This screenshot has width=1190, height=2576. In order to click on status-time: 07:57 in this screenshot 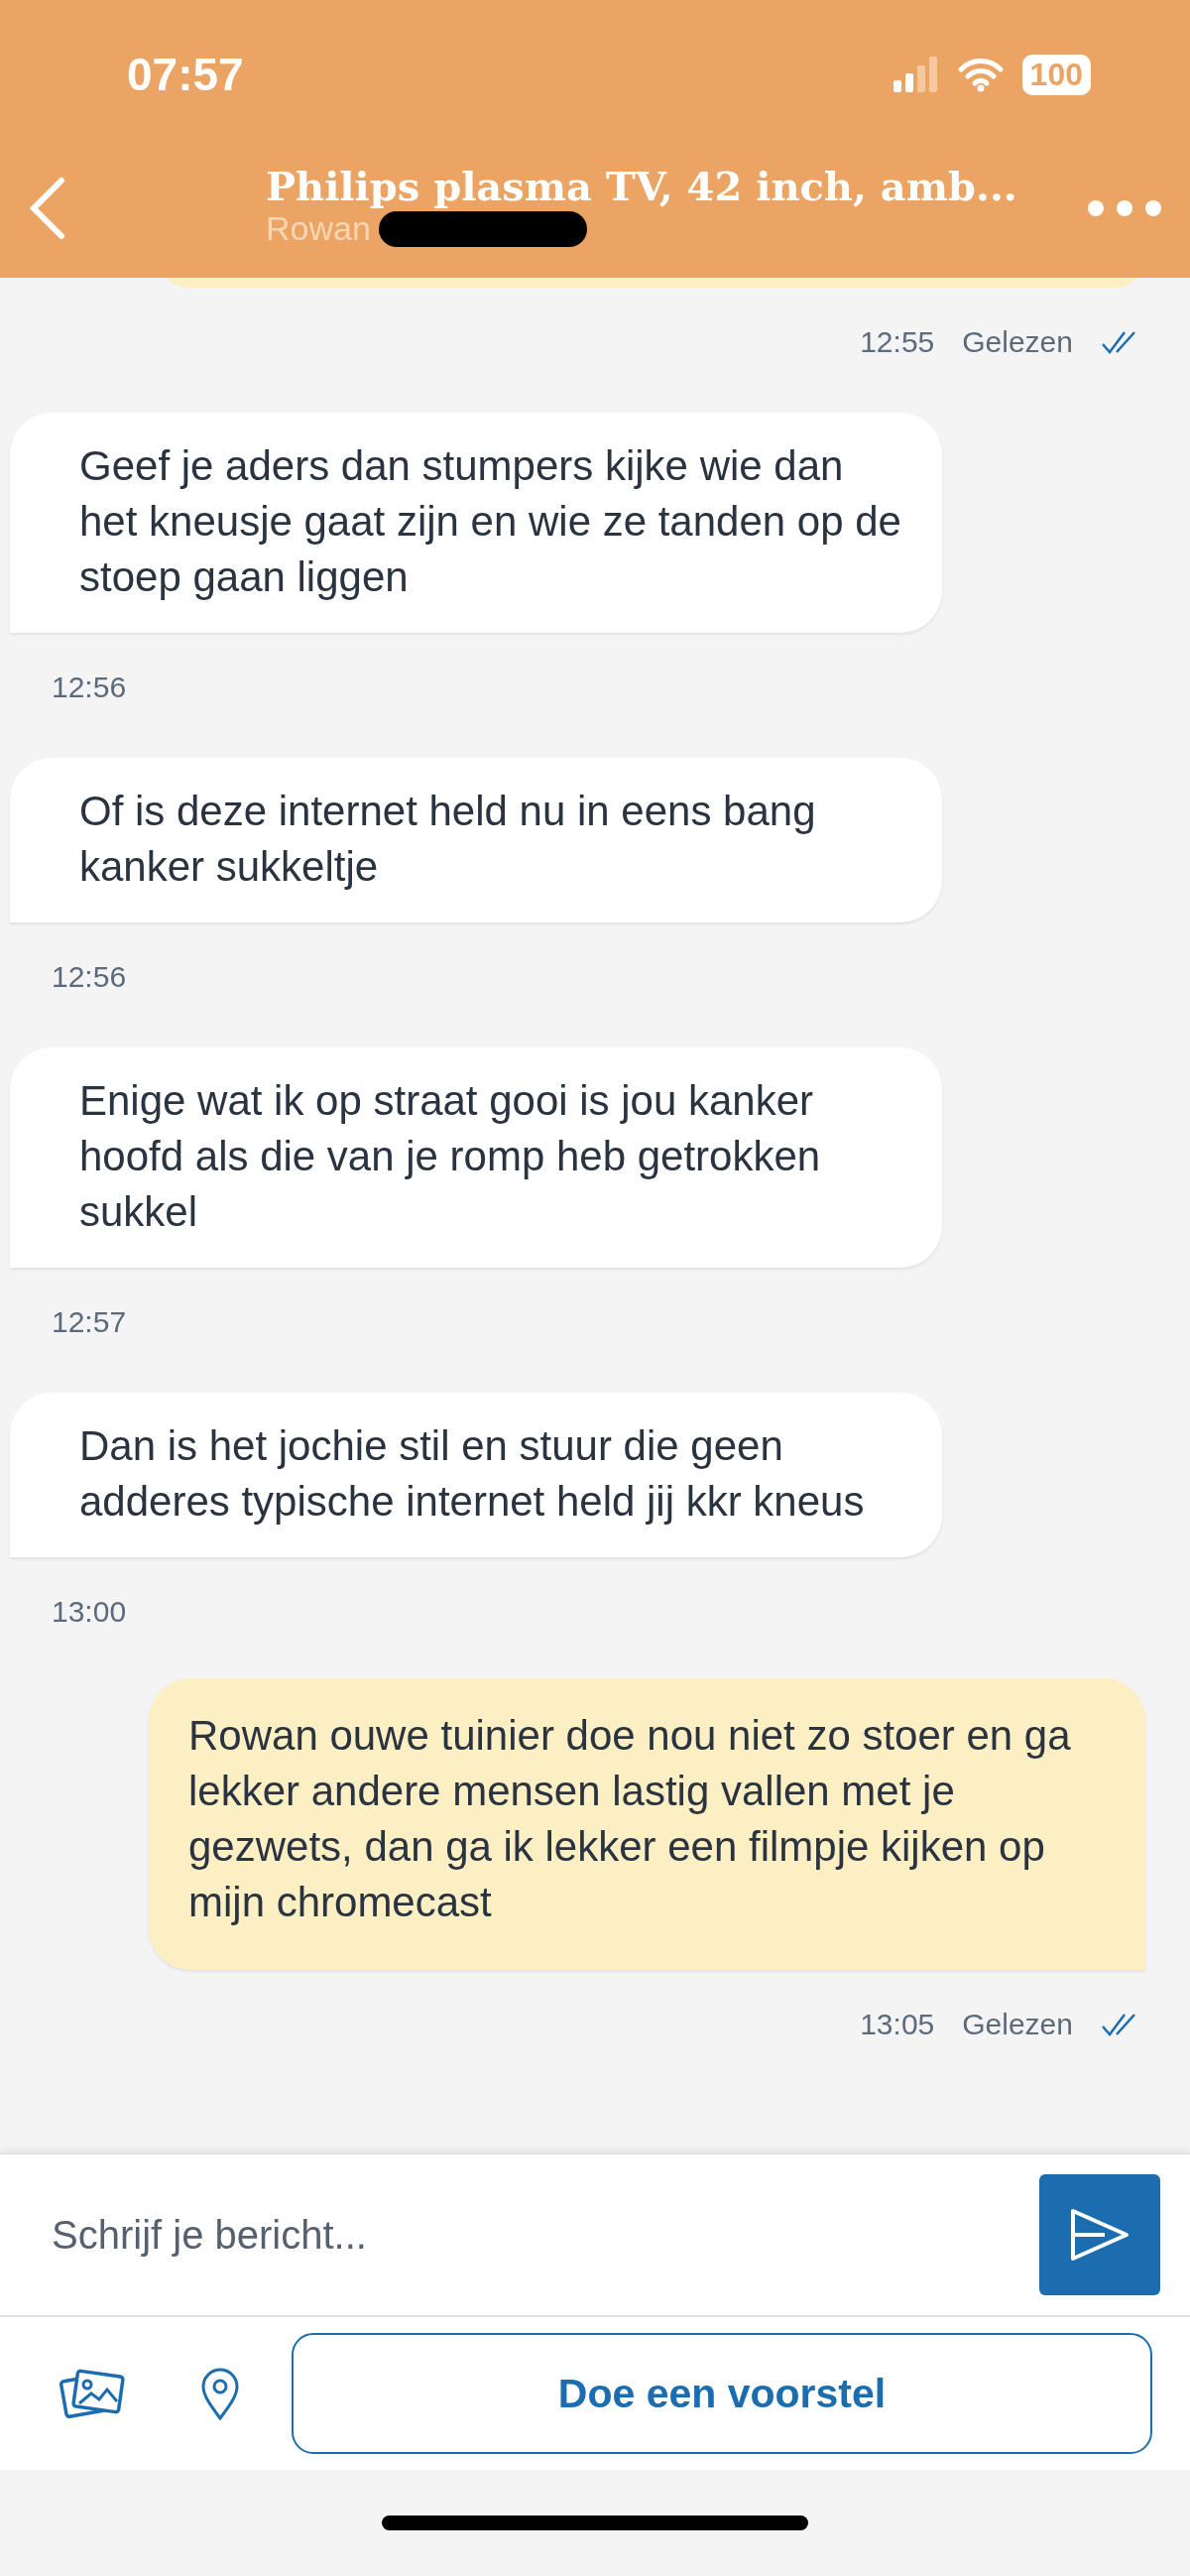, I will do `click(185, 74)`.